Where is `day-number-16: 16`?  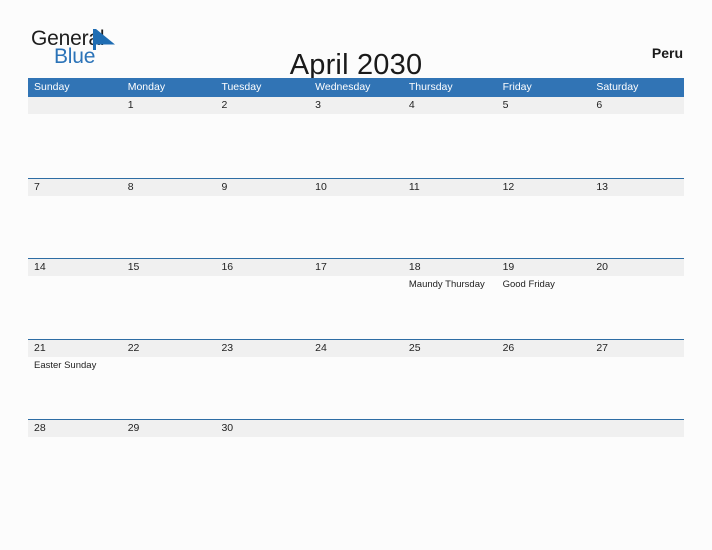 day-number-16: 16 is located at coordinates (262, 267).